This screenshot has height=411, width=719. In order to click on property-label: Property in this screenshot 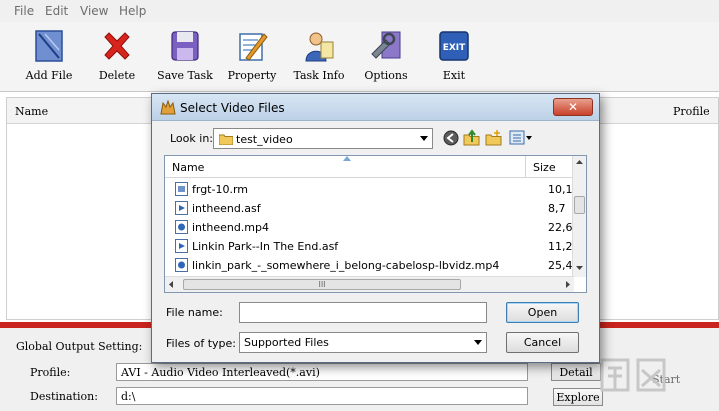, I will do `click(252, 75)`.